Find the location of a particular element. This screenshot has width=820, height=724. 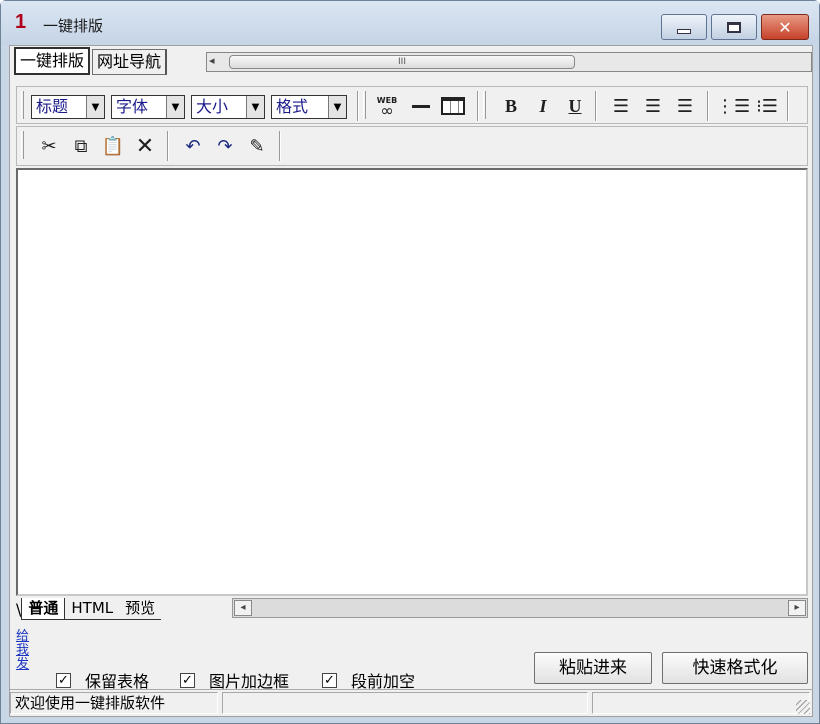

italic-icon: I is located at coordinates (543, 105).